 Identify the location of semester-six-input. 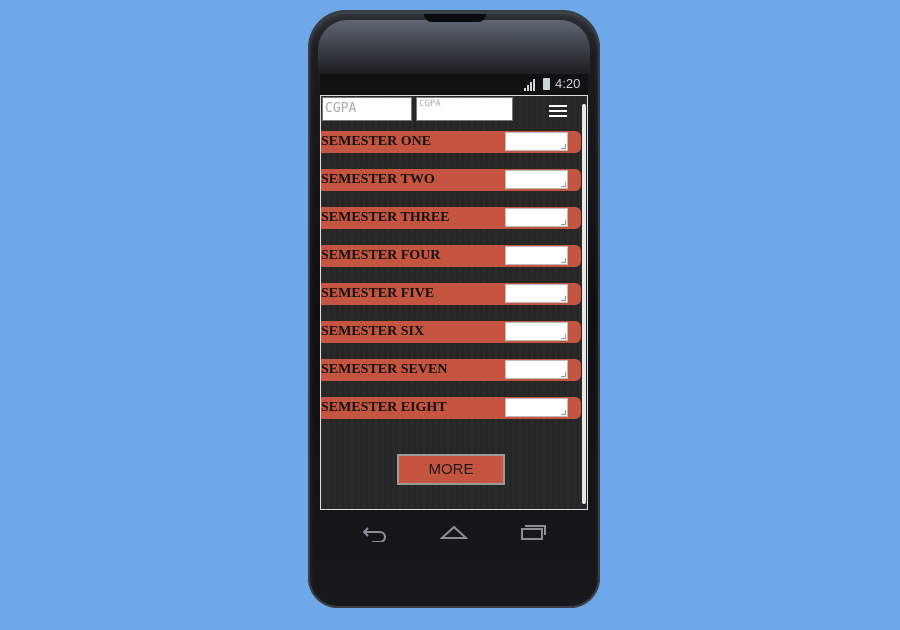
(536, 331).